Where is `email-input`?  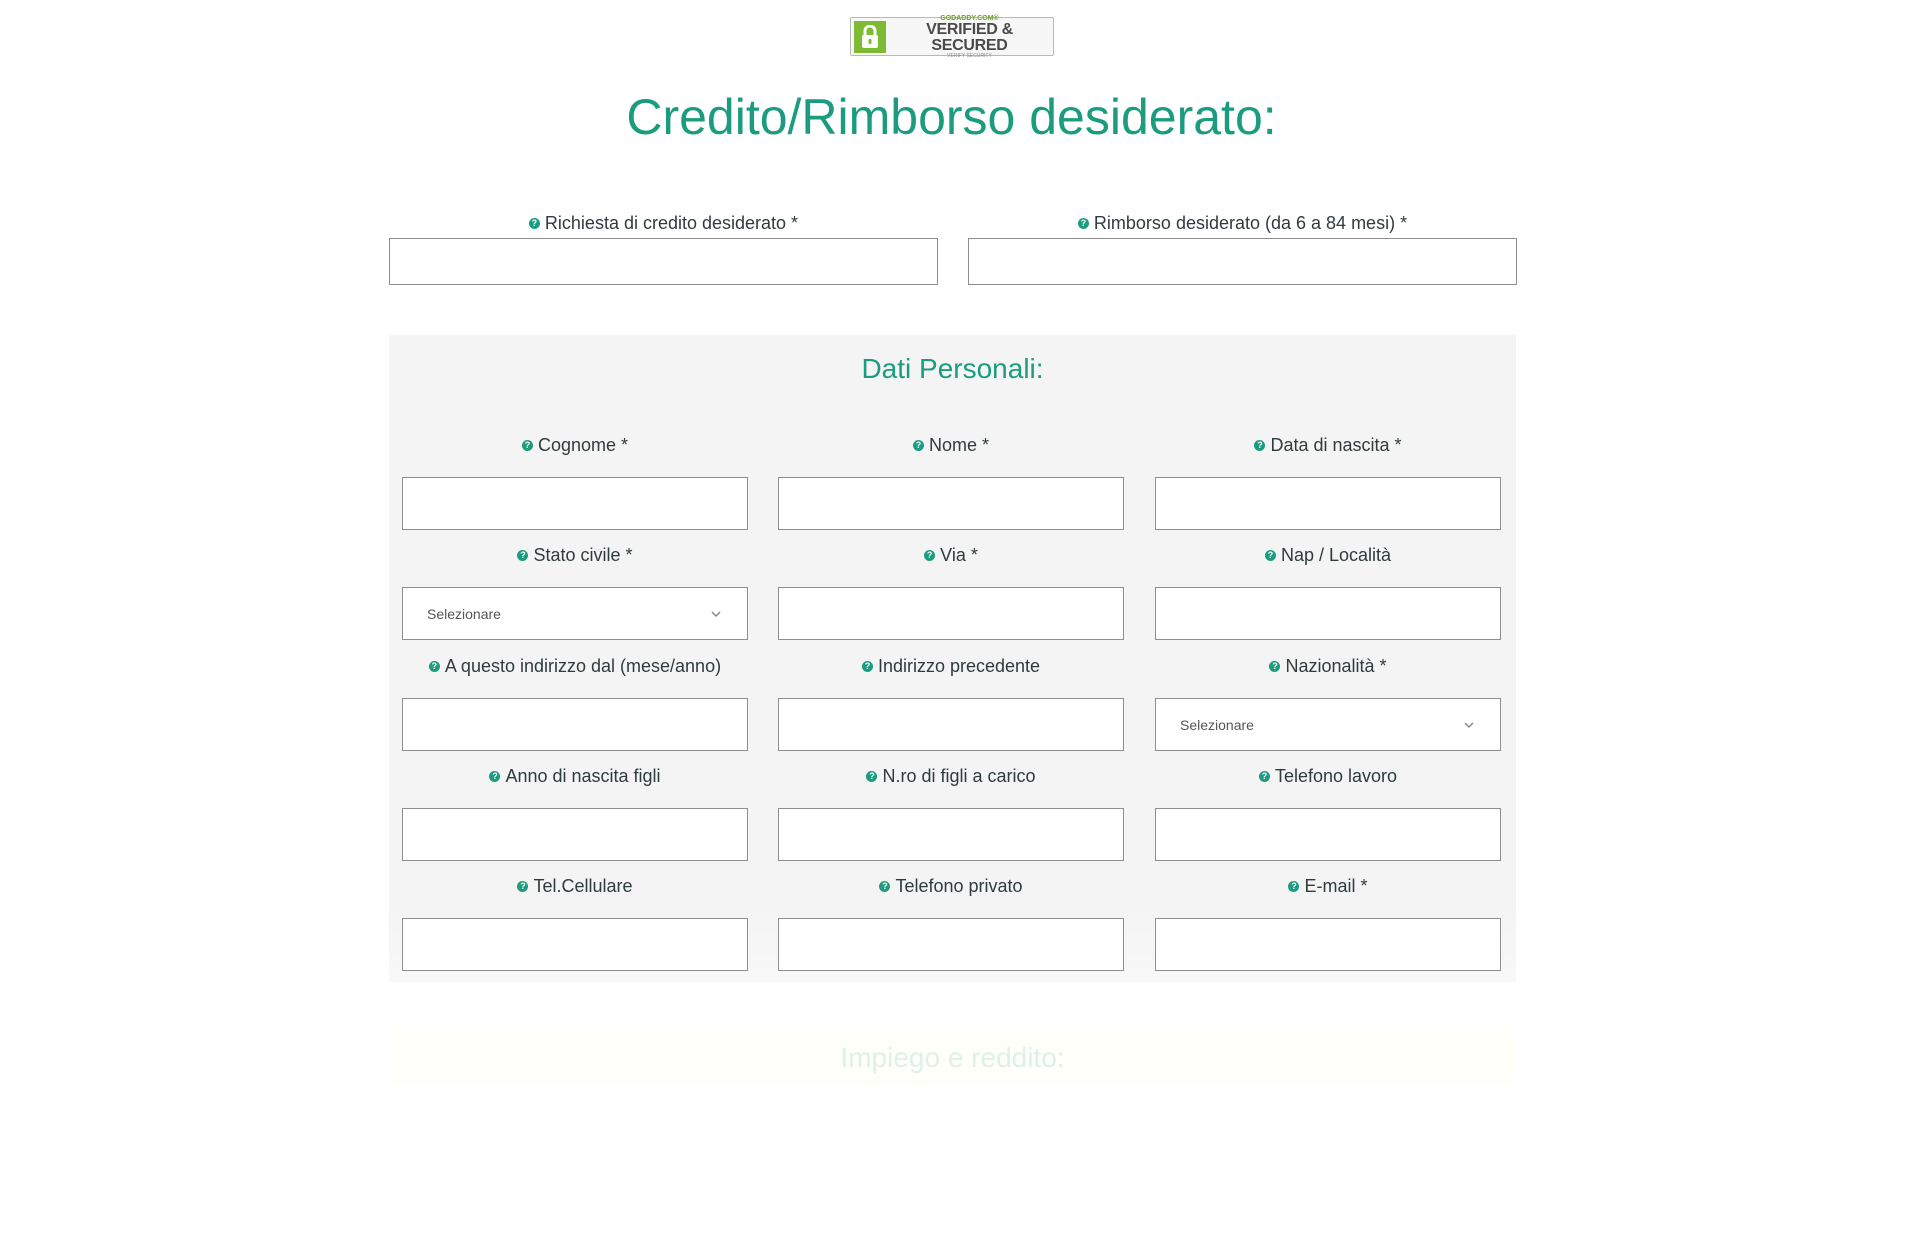 email-input is located at coordinates (1328, 944).